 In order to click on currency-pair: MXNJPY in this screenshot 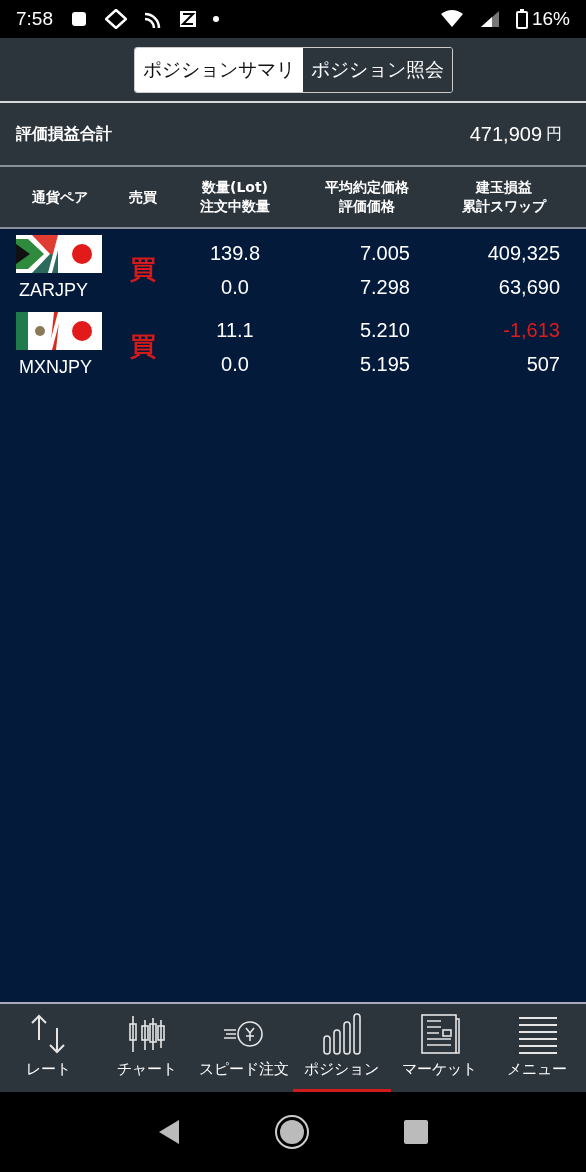, I will do `click(55, 367)`.